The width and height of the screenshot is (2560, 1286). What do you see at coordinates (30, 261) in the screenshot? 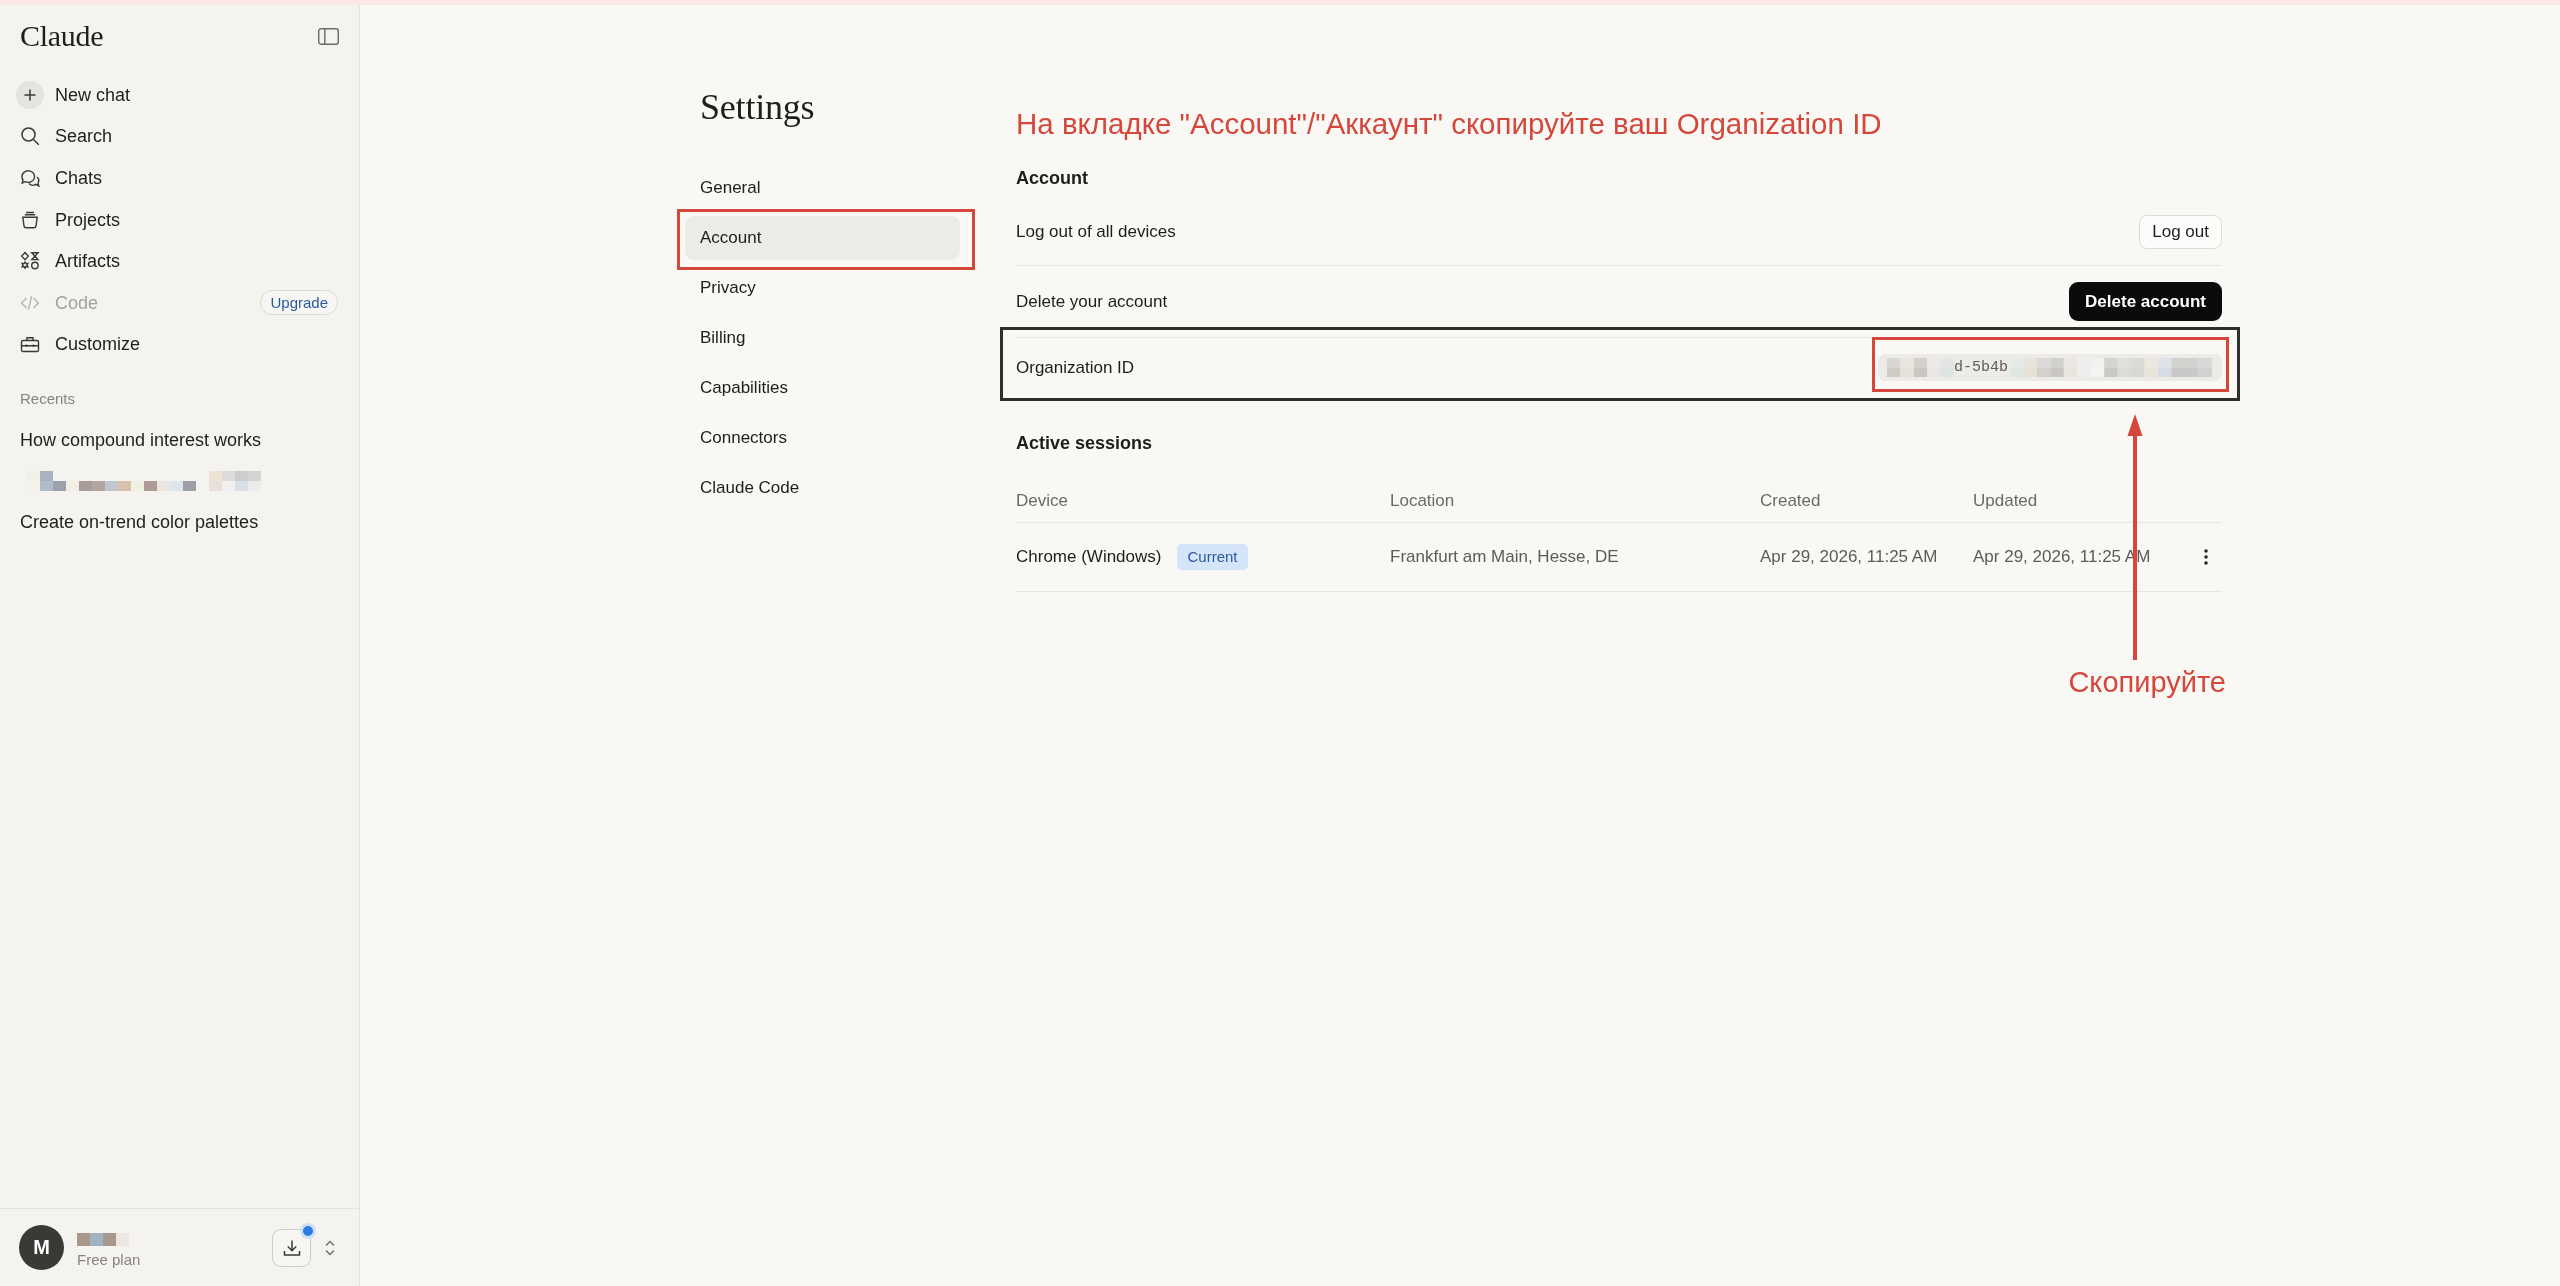
I see `shapes-icon` at bounding box center [30, 261].